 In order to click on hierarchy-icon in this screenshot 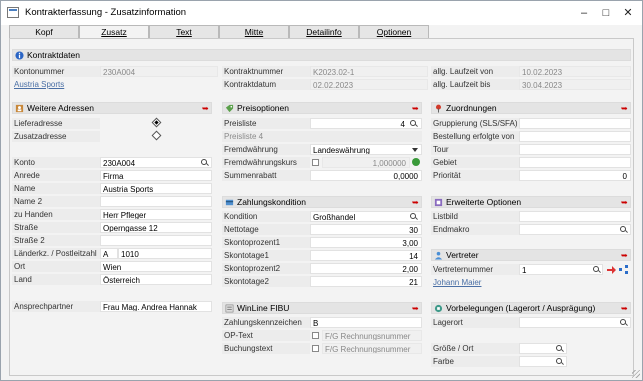, I will do `click(624, 269)`.